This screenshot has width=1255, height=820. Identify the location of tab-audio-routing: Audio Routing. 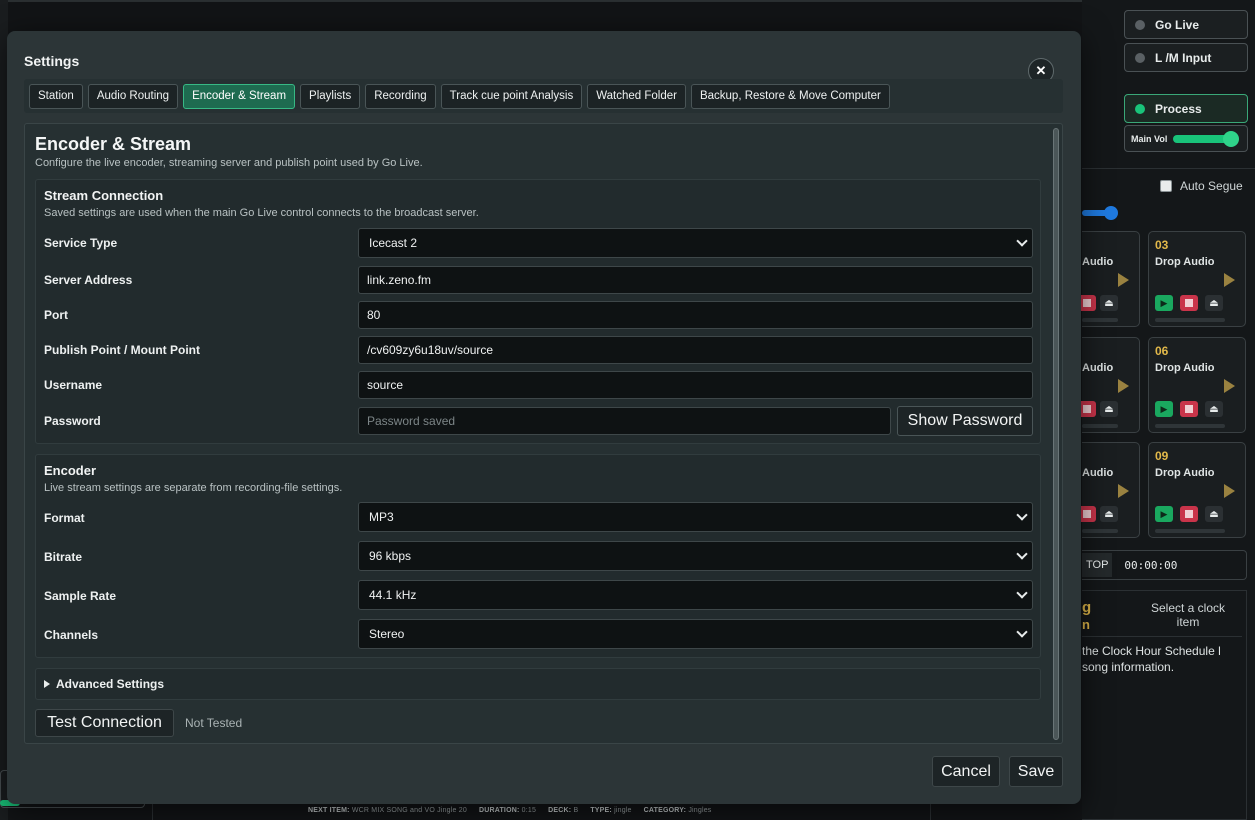
(133, 96).